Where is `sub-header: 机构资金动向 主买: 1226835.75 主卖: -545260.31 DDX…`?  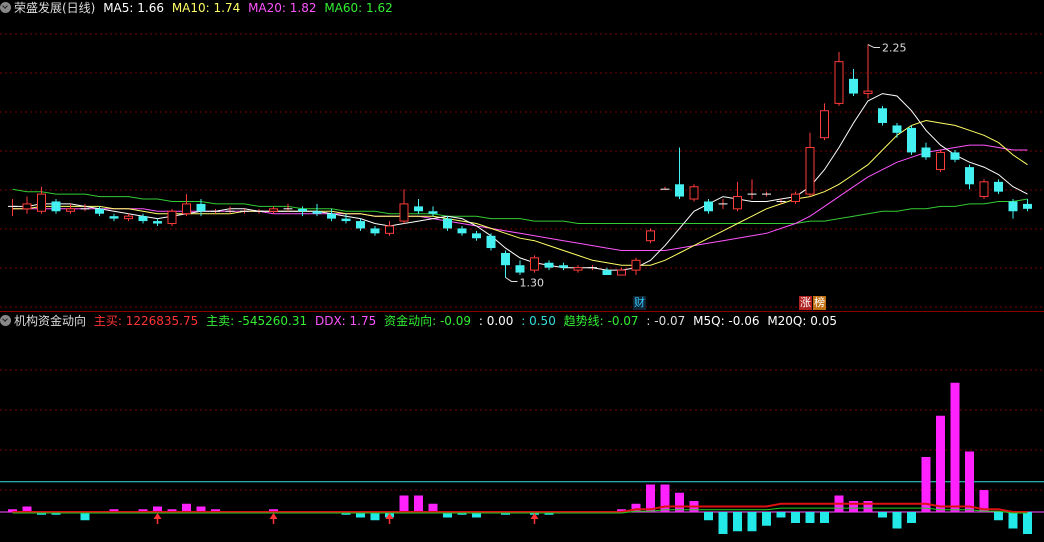 sub-header: 机构资金动向 主买: 1226835.75 主卖: -545260.31 DDX… is located at coordinates (420, 321).